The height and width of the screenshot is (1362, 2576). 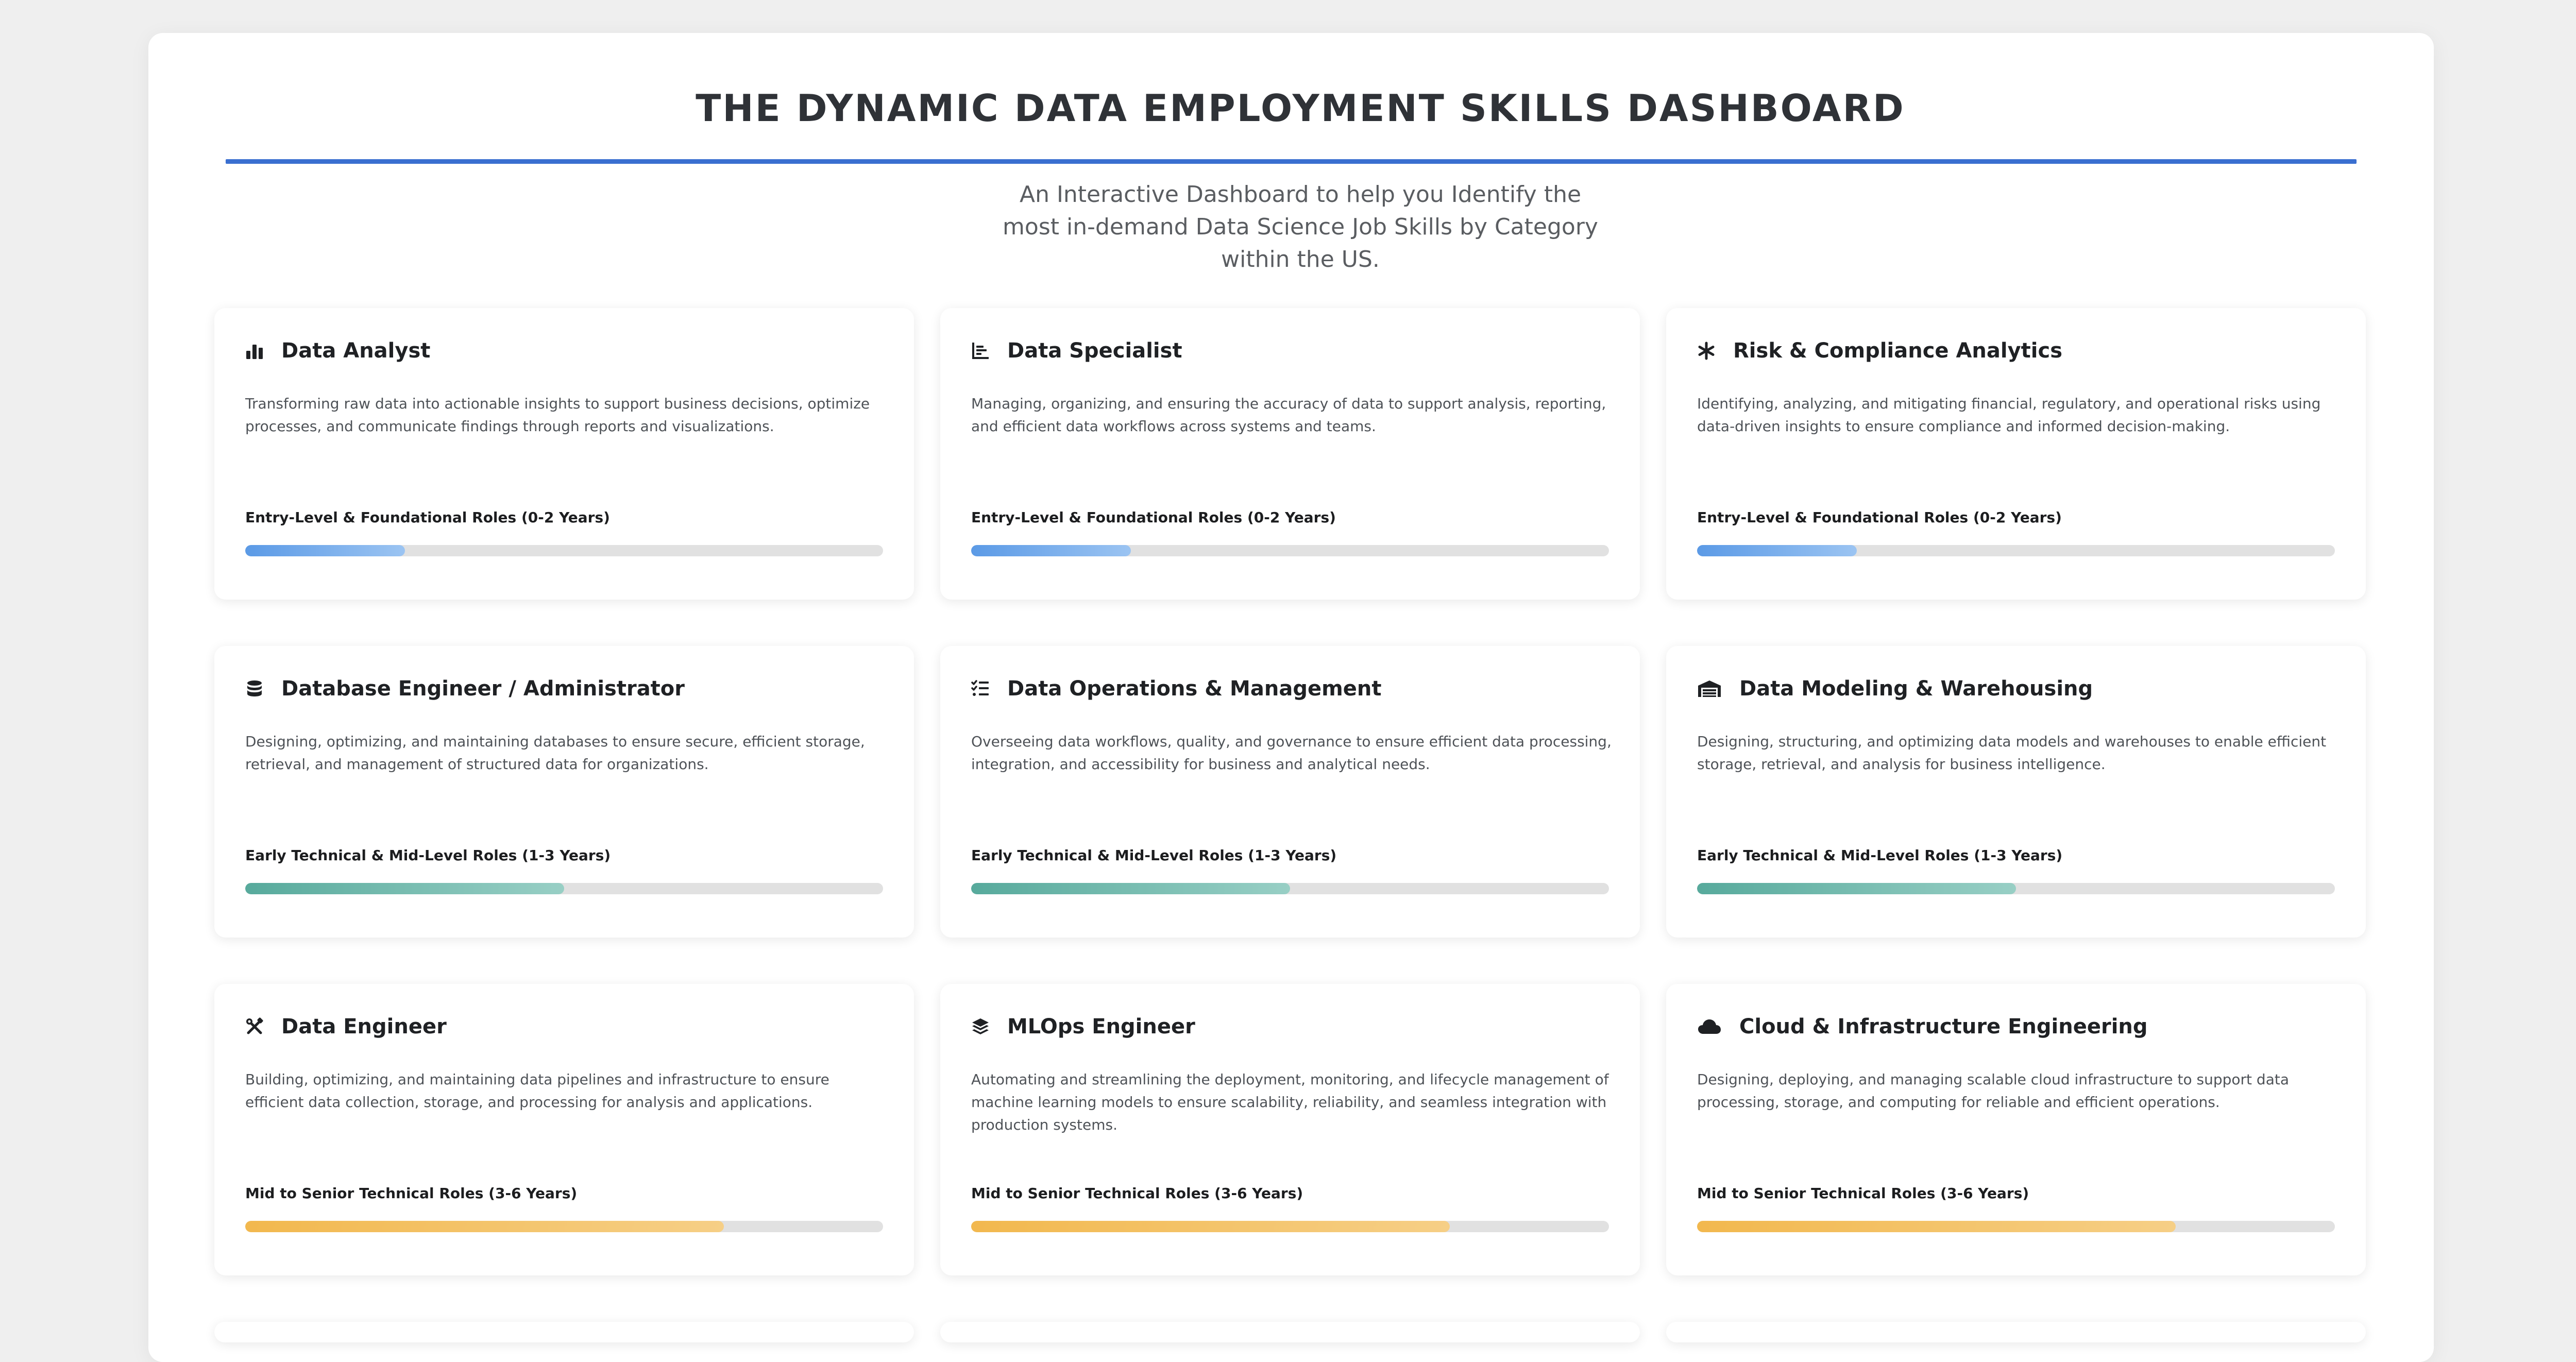 What do you see at coordinates (1709, 688) in the screenshot?
I see `warehouse-icon` at bounding box center [1709, 688].